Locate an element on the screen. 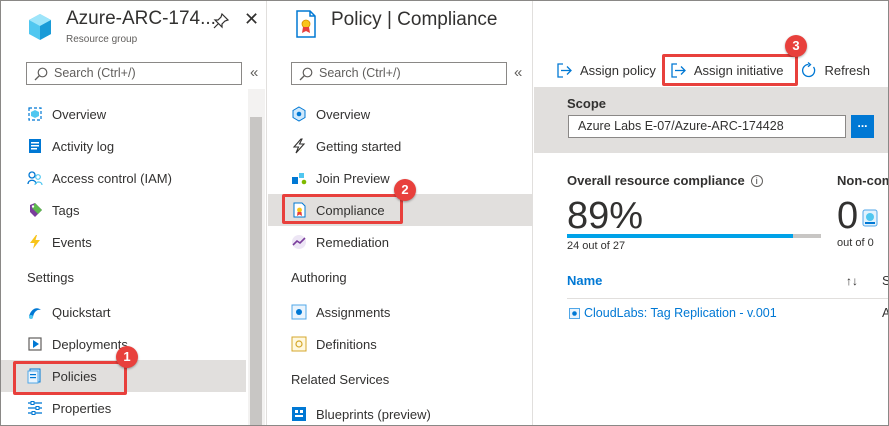  related-services-section-header: Related Services is located at coordinates (340, 379).